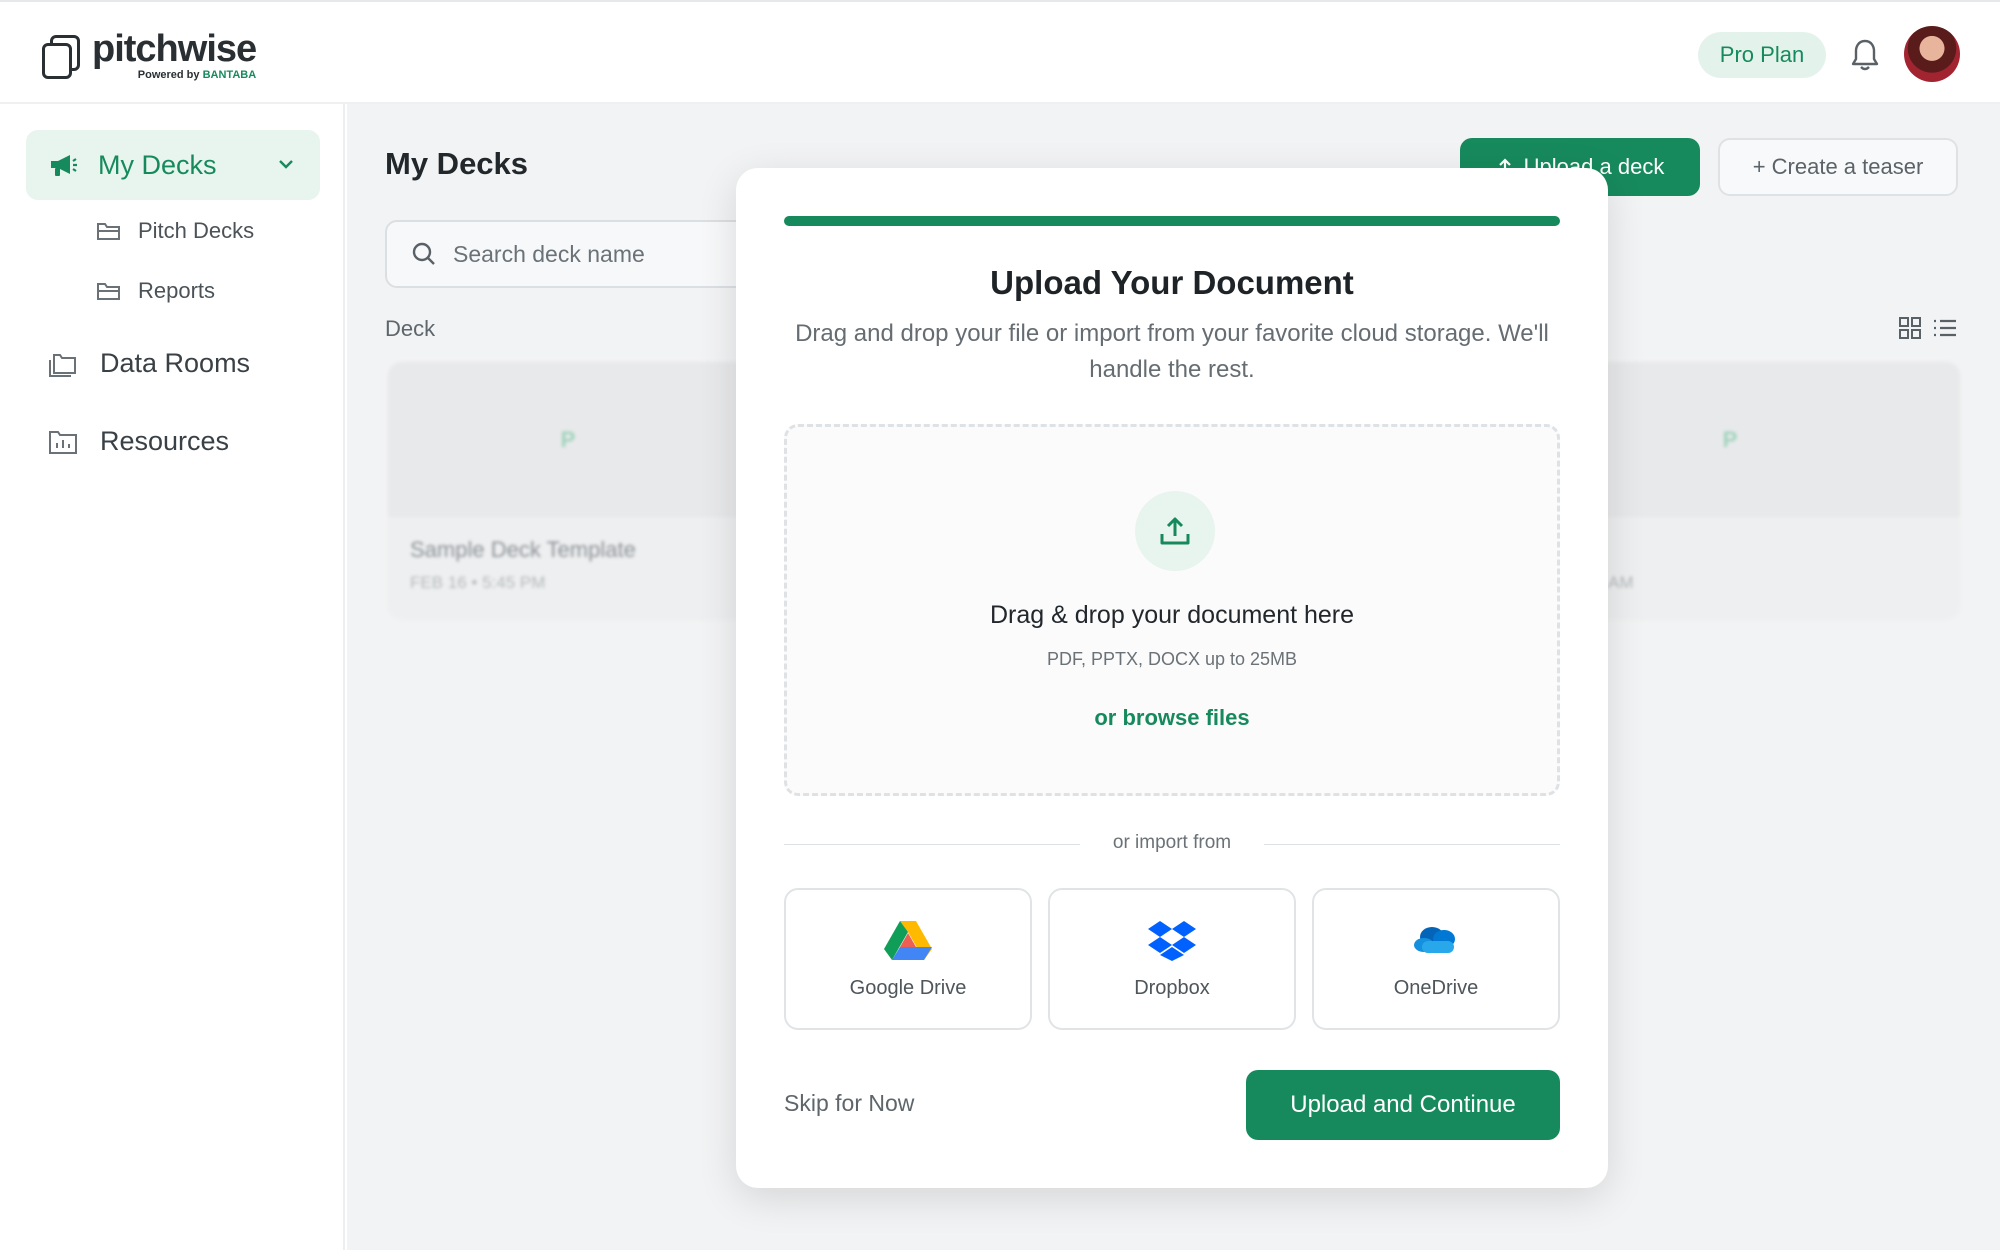  I want to click on list-view-icon, so click(1945, 328).